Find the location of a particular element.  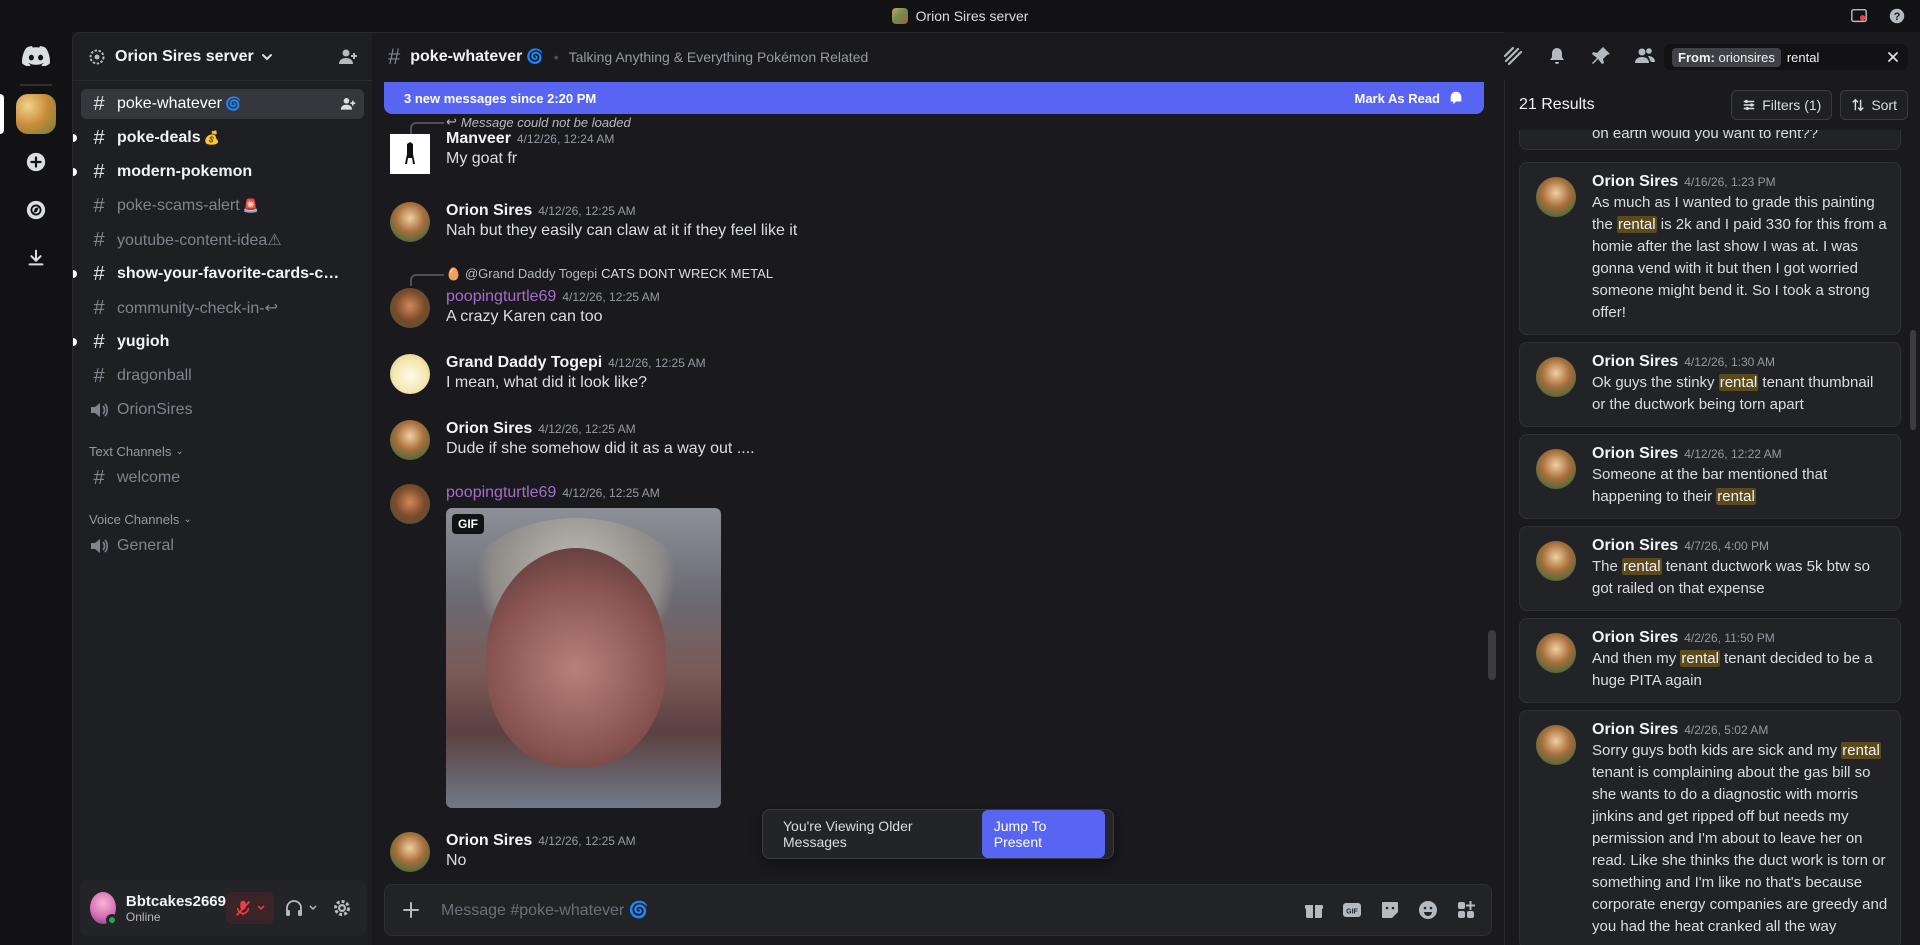

sort-button: Sort is located at coordinates (1874, 105).